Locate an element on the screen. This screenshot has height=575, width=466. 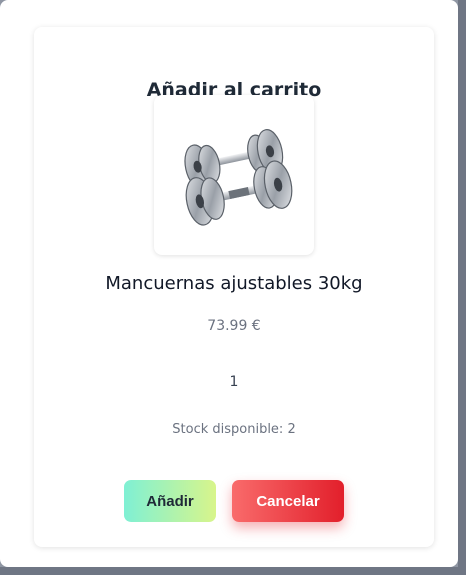
product-name: Mancuernas ajustables 30kg is located at coordinates (234, 283).